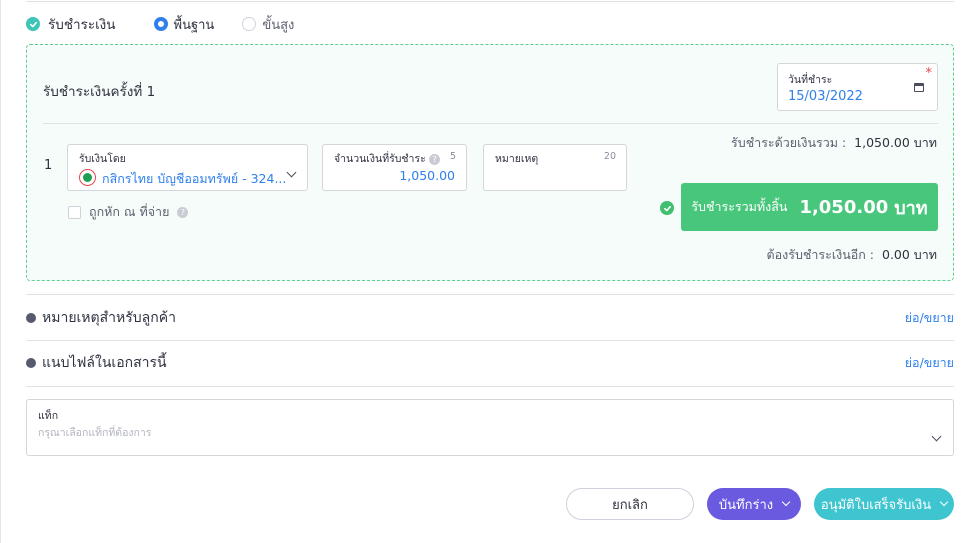 The width and height of the screenshot is (975, 543). What do you see at coordinates (746, 505) in the screenshot?
I see `save-draft-button-label: บันทึกร่าง` at bounding box center [746, 505].